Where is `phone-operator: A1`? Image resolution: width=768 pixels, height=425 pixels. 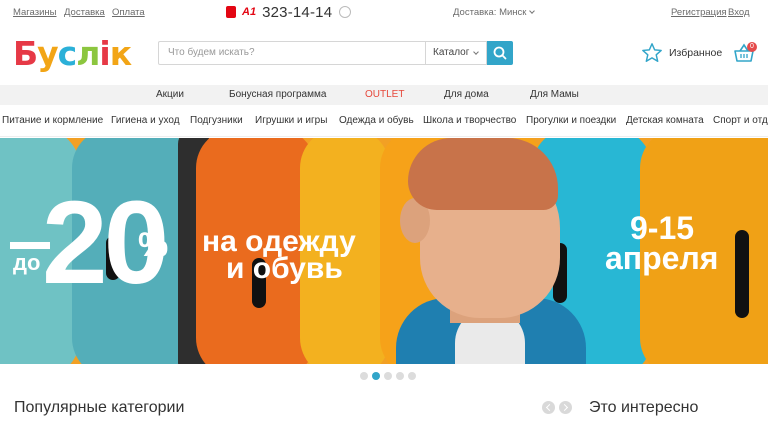 phone-operator: A1 is located at coordinates (249, 12).